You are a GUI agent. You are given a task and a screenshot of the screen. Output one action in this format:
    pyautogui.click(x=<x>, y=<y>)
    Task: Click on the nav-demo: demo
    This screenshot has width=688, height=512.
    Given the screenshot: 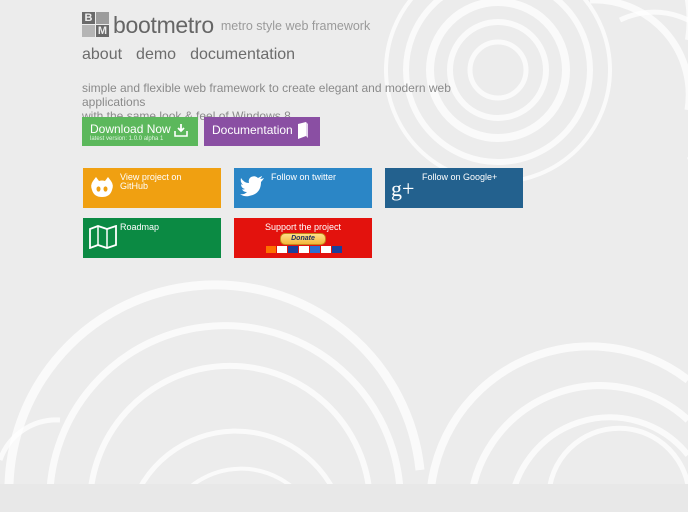 What is the action you would take?
    pyautogui.click(x=156, y=55)
    